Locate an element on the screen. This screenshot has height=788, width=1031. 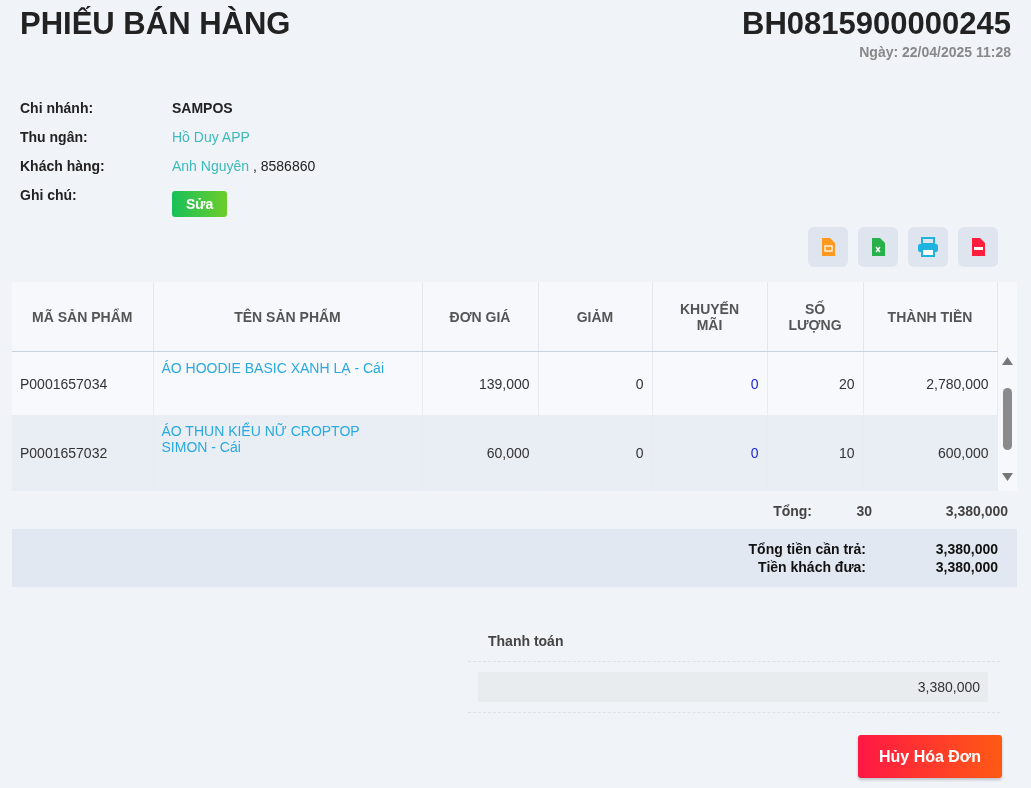
column-header: ĐƠN GIÁ is located at coordinates (480, 317).